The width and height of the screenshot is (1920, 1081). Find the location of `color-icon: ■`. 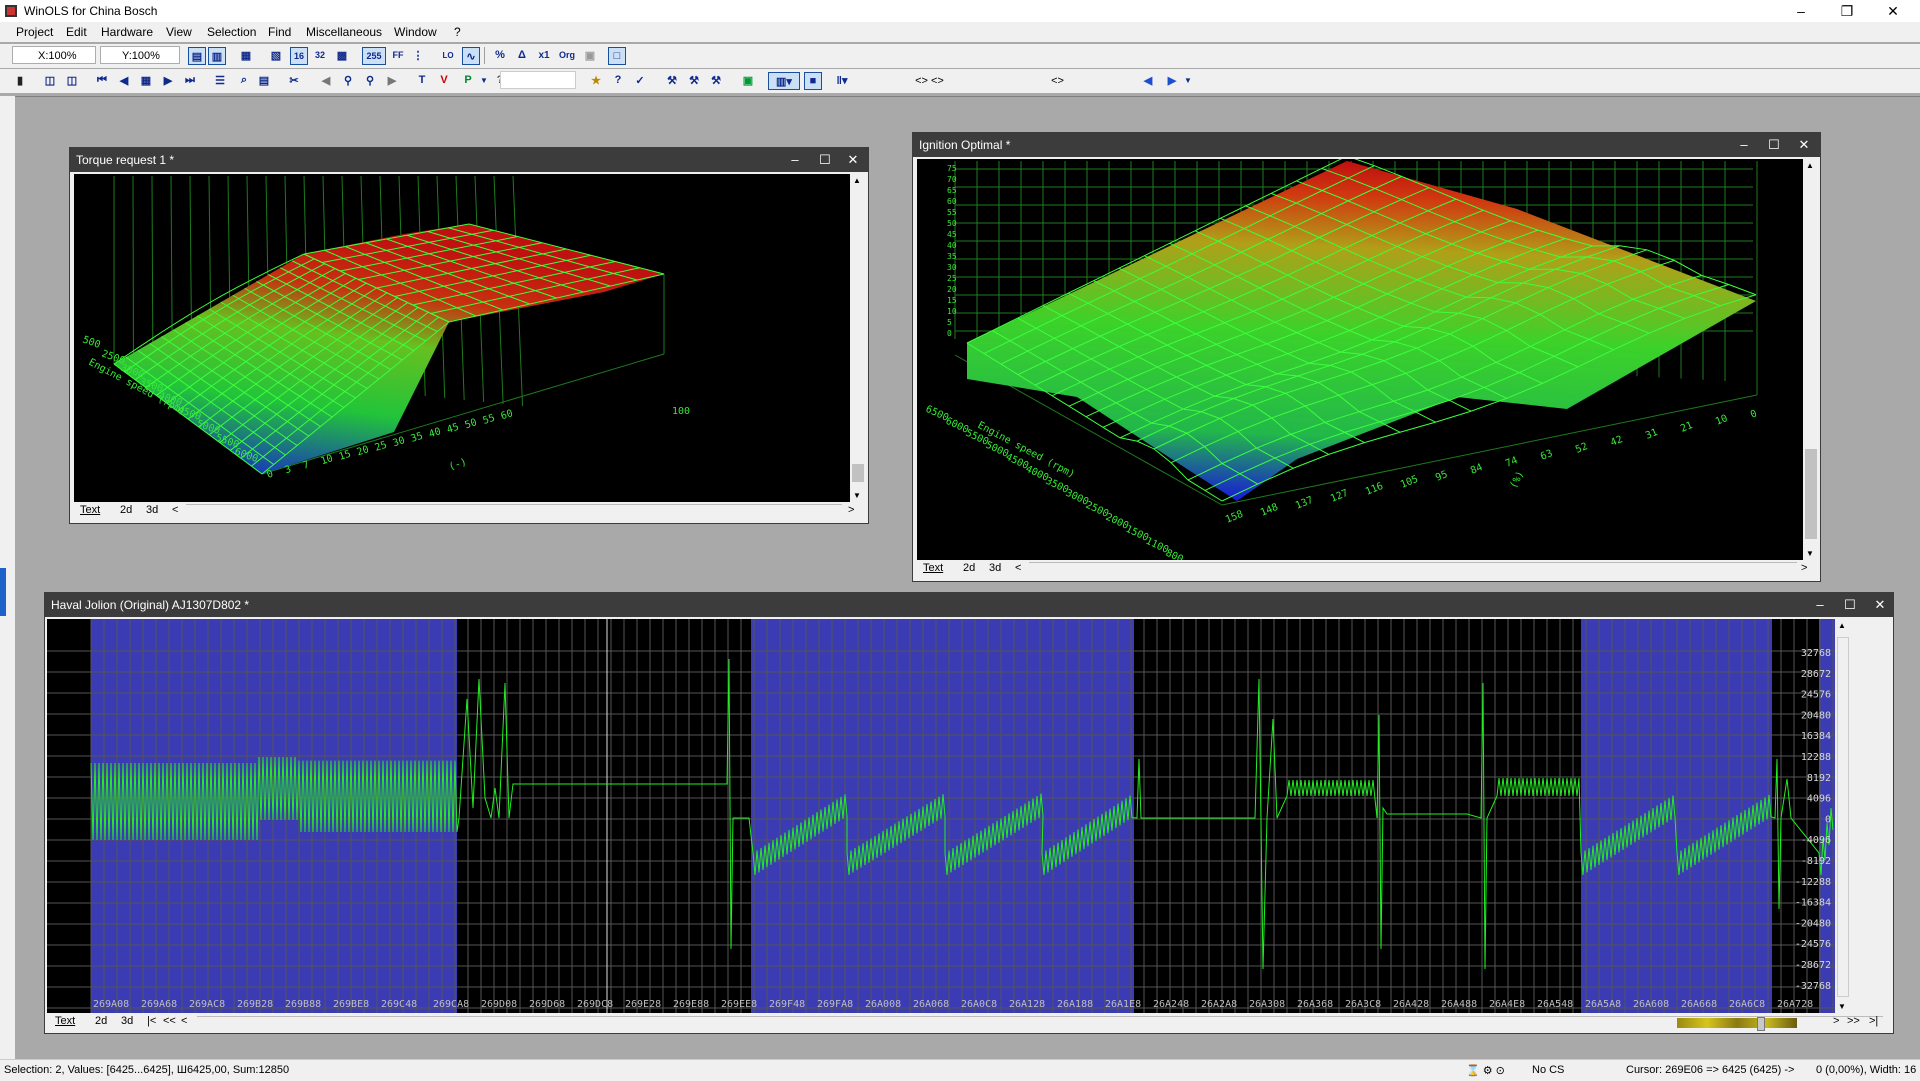

color-icon: ■ is located at coordinates (813, 81).